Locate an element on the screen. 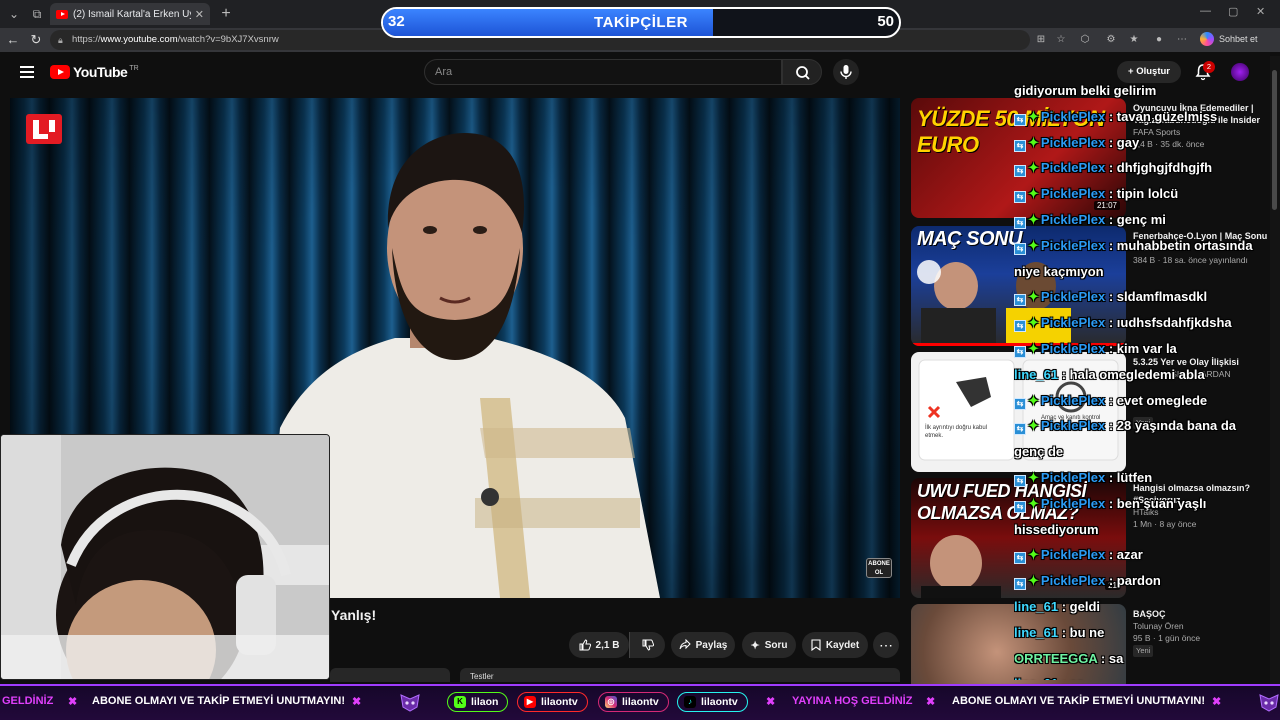  chat-message: ⇆ ✦ PicklePlex : sldamflmasdkl is located at coordinates (1142, 297).